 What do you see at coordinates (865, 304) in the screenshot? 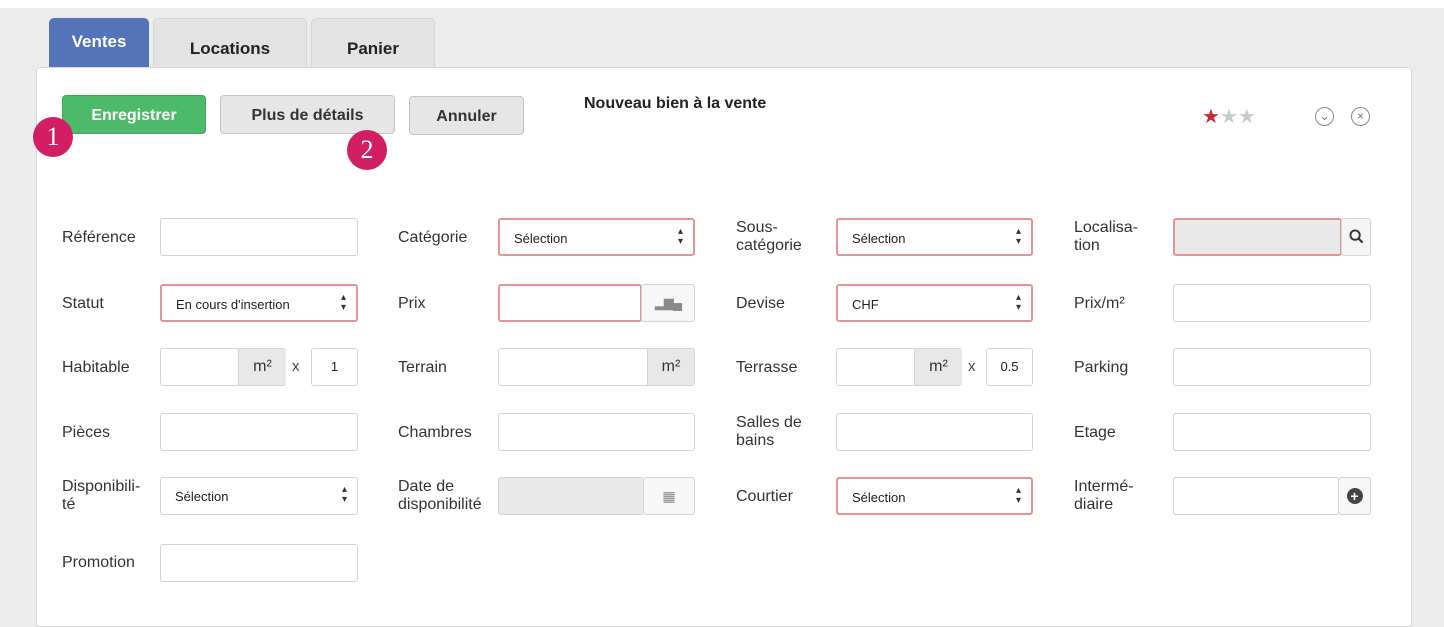
I see `devise-value: CHF` at bounding box center [865, 304].